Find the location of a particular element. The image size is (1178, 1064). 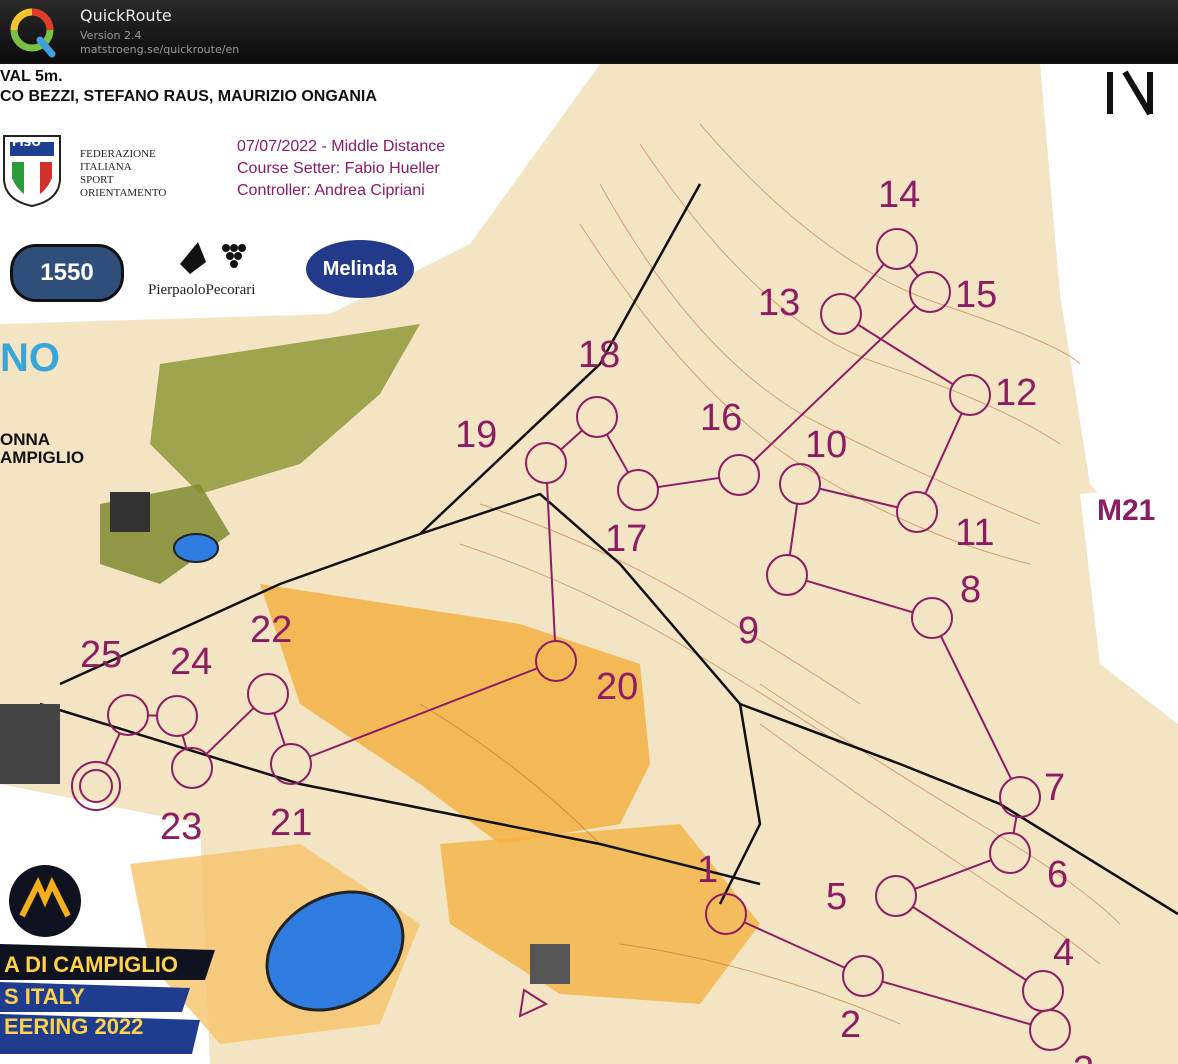

map-header-line1: VAL 5m. is located at coordinates (31, 76).